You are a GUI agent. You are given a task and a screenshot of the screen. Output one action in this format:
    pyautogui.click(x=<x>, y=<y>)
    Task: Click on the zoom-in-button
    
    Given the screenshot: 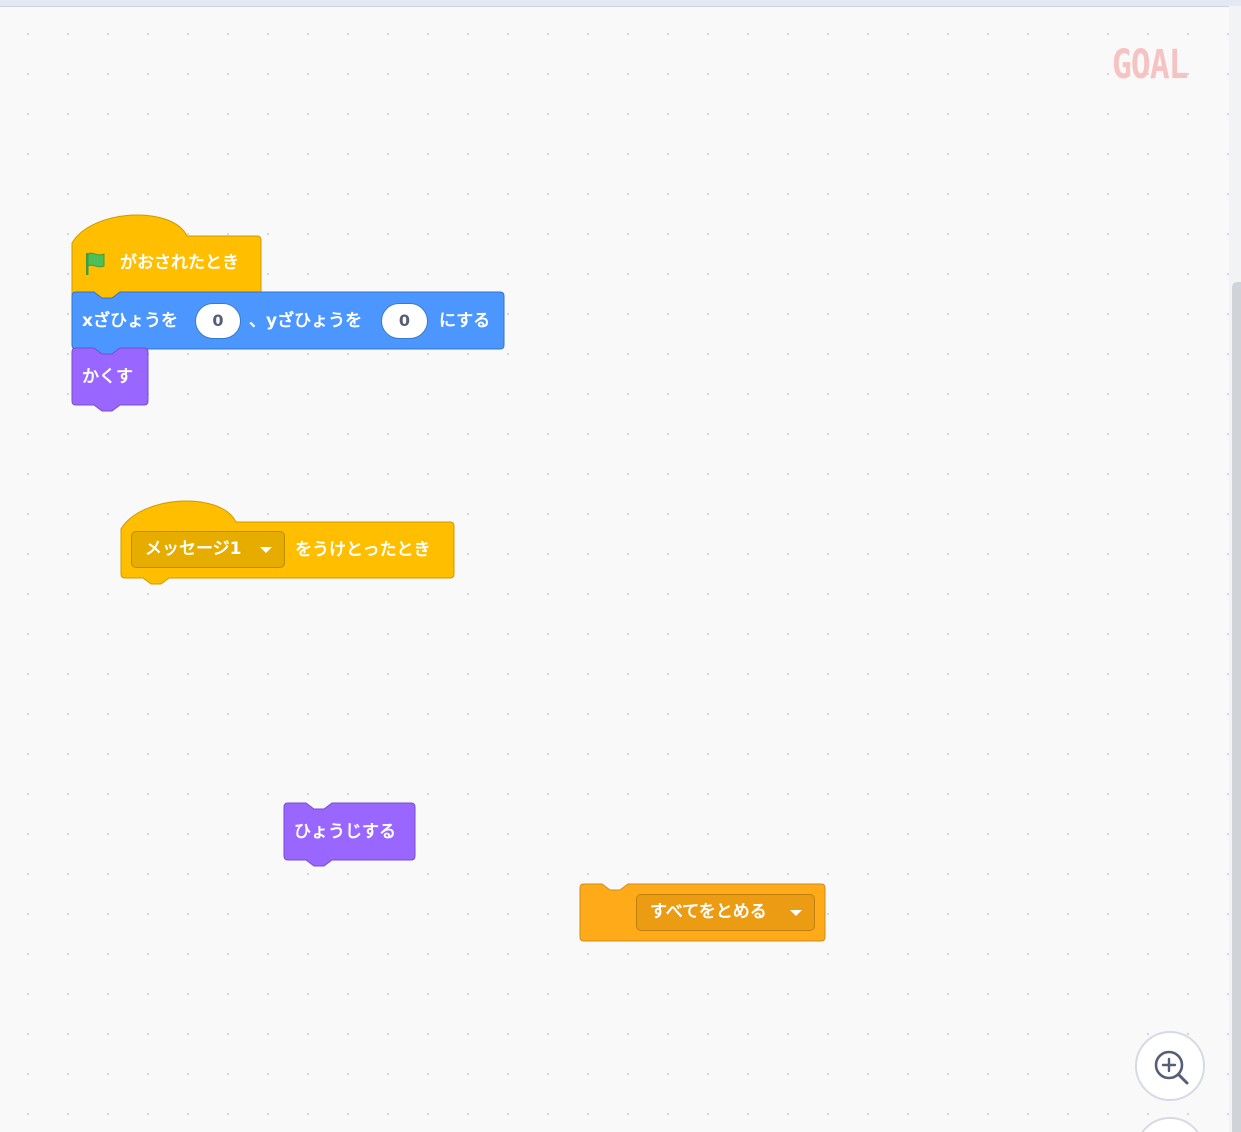 What is the action you would take?
    pyautogui.click(x=1170, y=1066)
    